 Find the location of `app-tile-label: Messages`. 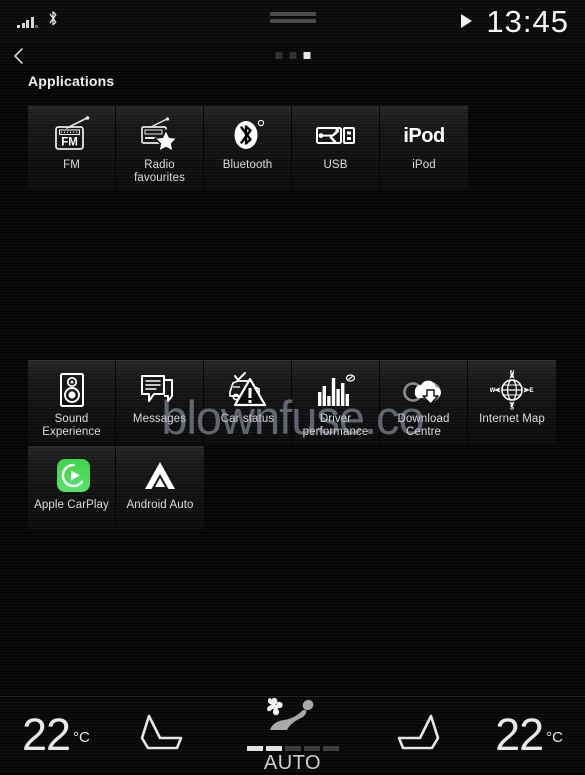

app-tile-label: Messages is located at coordinates (159, 419).